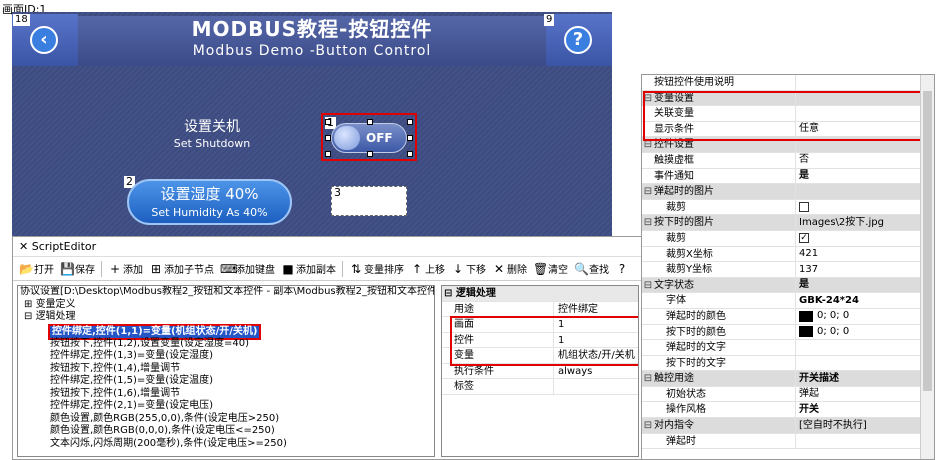 This screenshot has height=460, width=950. What do you see at coordinates (540, 309) in the screenshot?
I see `prop-row: 用途 控件绑定` at bounding box center [540, 309].